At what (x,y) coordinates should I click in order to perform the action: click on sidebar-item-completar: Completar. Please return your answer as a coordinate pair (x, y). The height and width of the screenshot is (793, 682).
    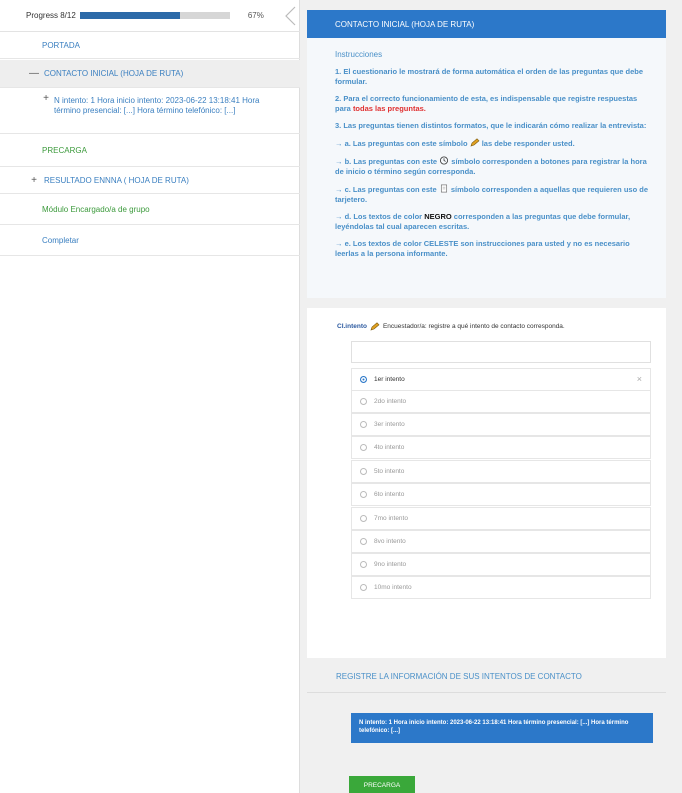
    Looking at the image, I should click on (150, 241).